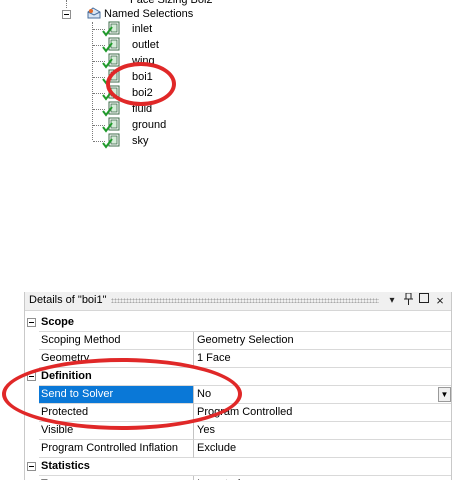 The height and width of the screenshot is (480, 452). What do you see at coordinates (145, 45) in the screenshot?
I see `tree-item-label: outlet` at bounding box center [145, 45].